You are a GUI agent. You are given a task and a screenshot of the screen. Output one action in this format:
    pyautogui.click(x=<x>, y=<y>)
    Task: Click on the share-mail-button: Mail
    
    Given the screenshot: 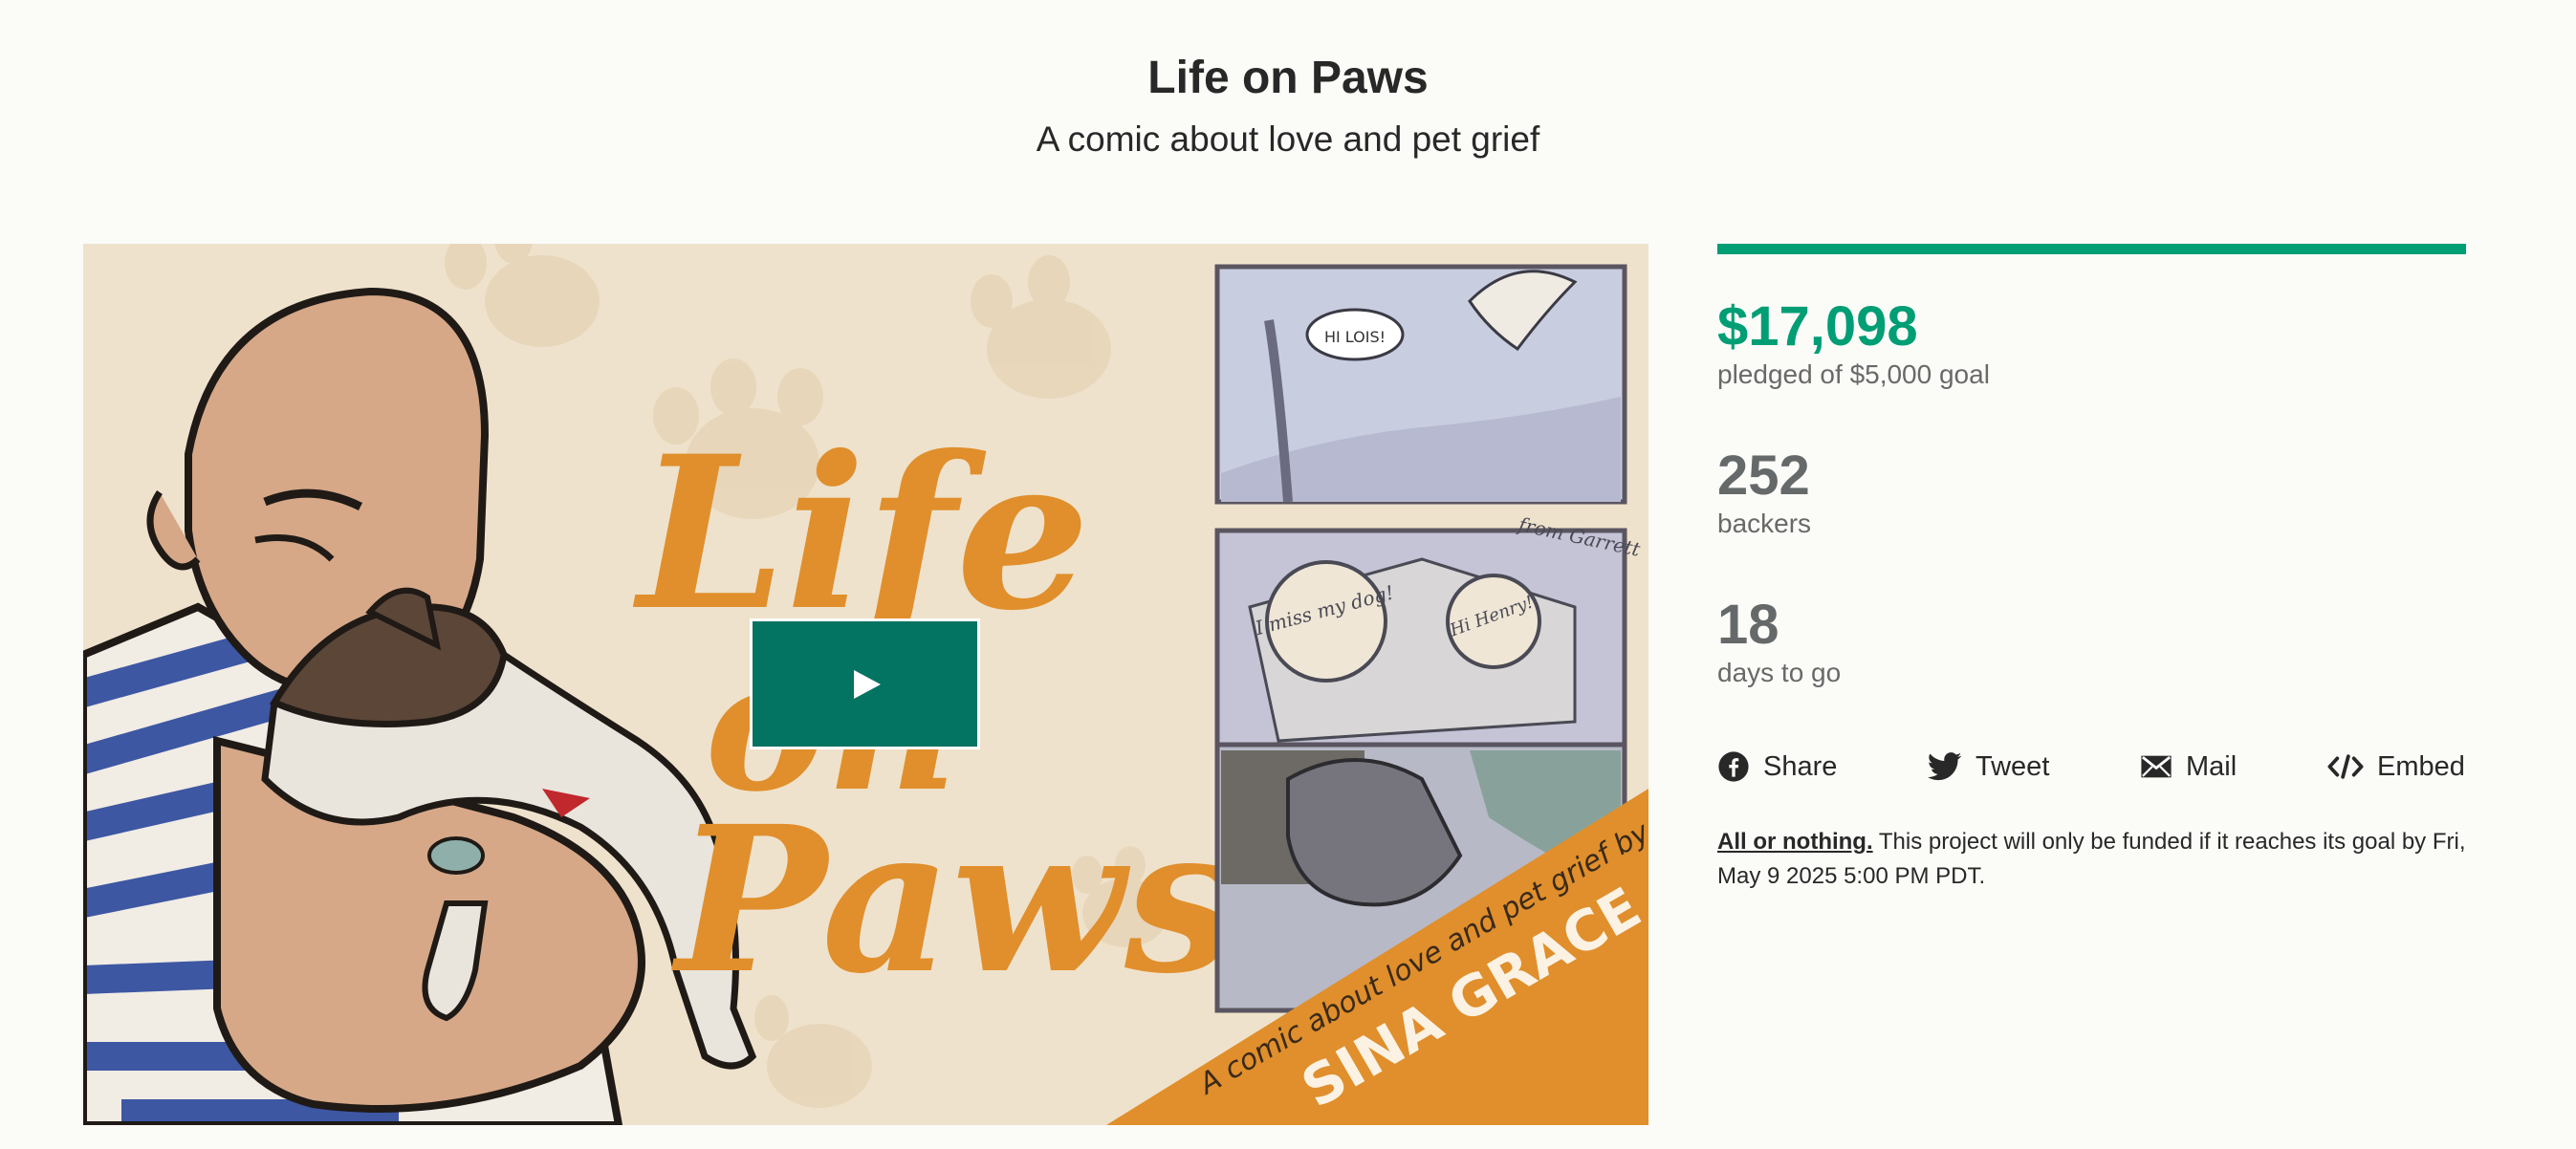 What is the action you would take?
    pyautogui.click(x=2188, y=767)
    